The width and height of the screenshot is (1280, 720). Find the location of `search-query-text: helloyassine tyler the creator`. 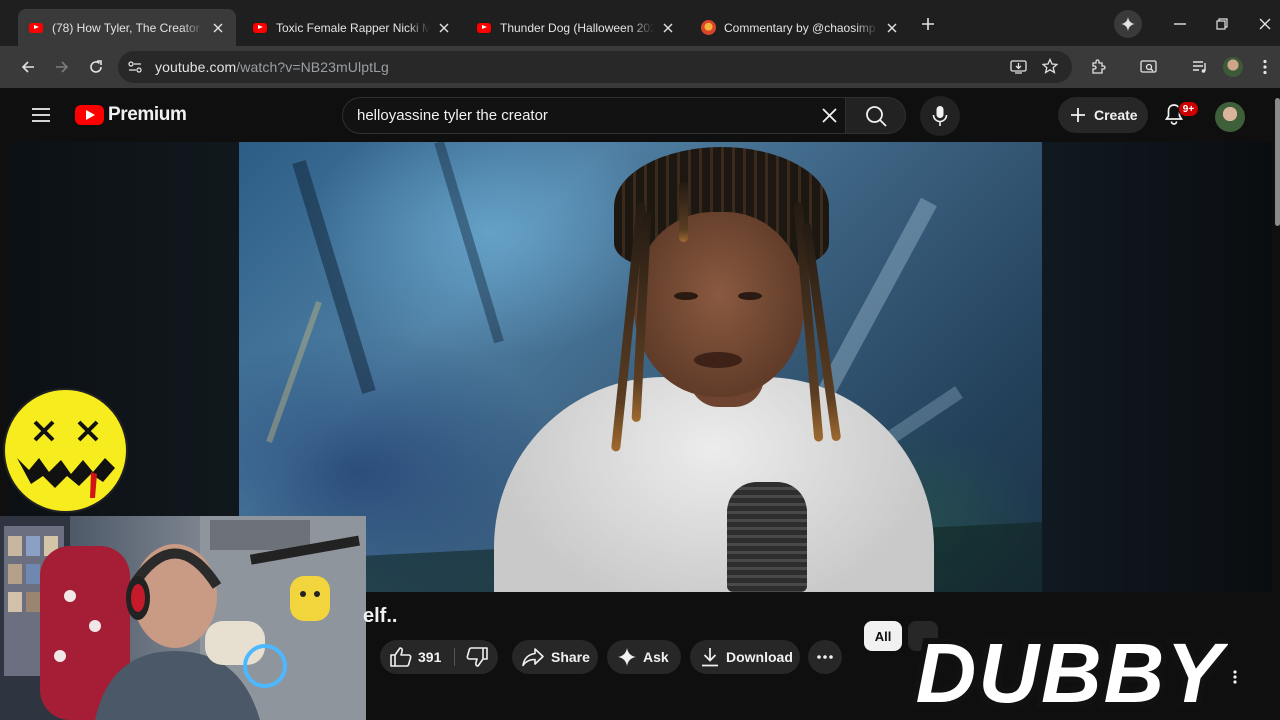

search-query-text: helloyassine tyler the creator is located at coordinates (452, 115).